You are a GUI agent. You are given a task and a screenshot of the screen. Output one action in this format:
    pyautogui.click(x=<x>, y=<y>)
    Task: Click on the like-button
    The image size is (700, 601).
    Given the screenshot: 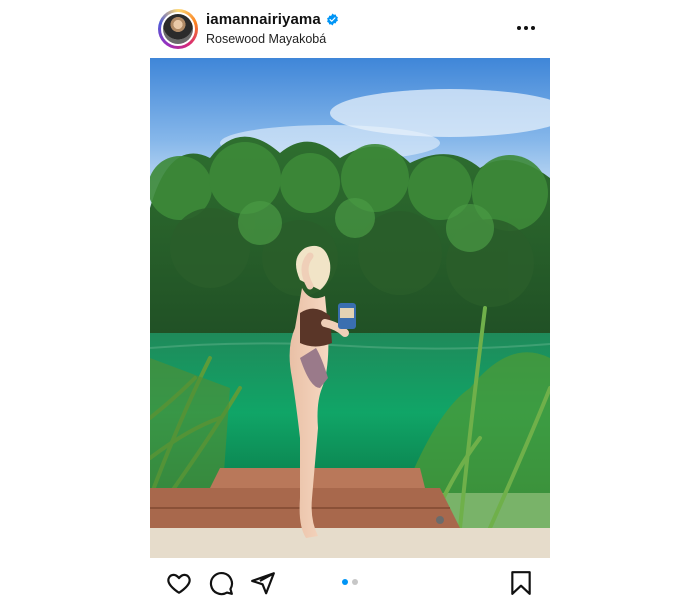 What is the action you would take?
    pyautogui.click(x=179, y=583)
    